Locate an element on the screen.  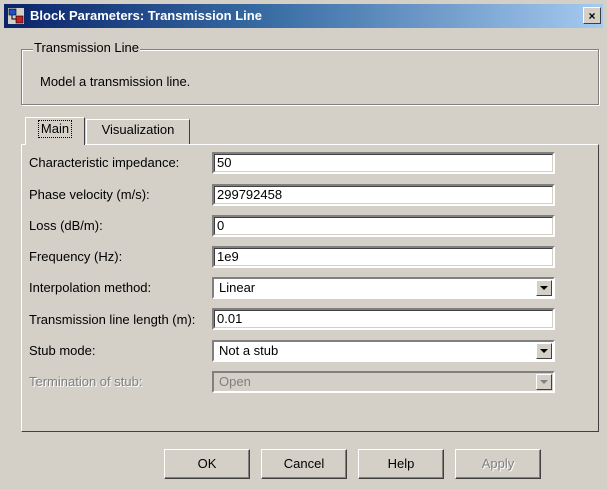
cancel-button: Cancel is located at coordinates (304, 464).